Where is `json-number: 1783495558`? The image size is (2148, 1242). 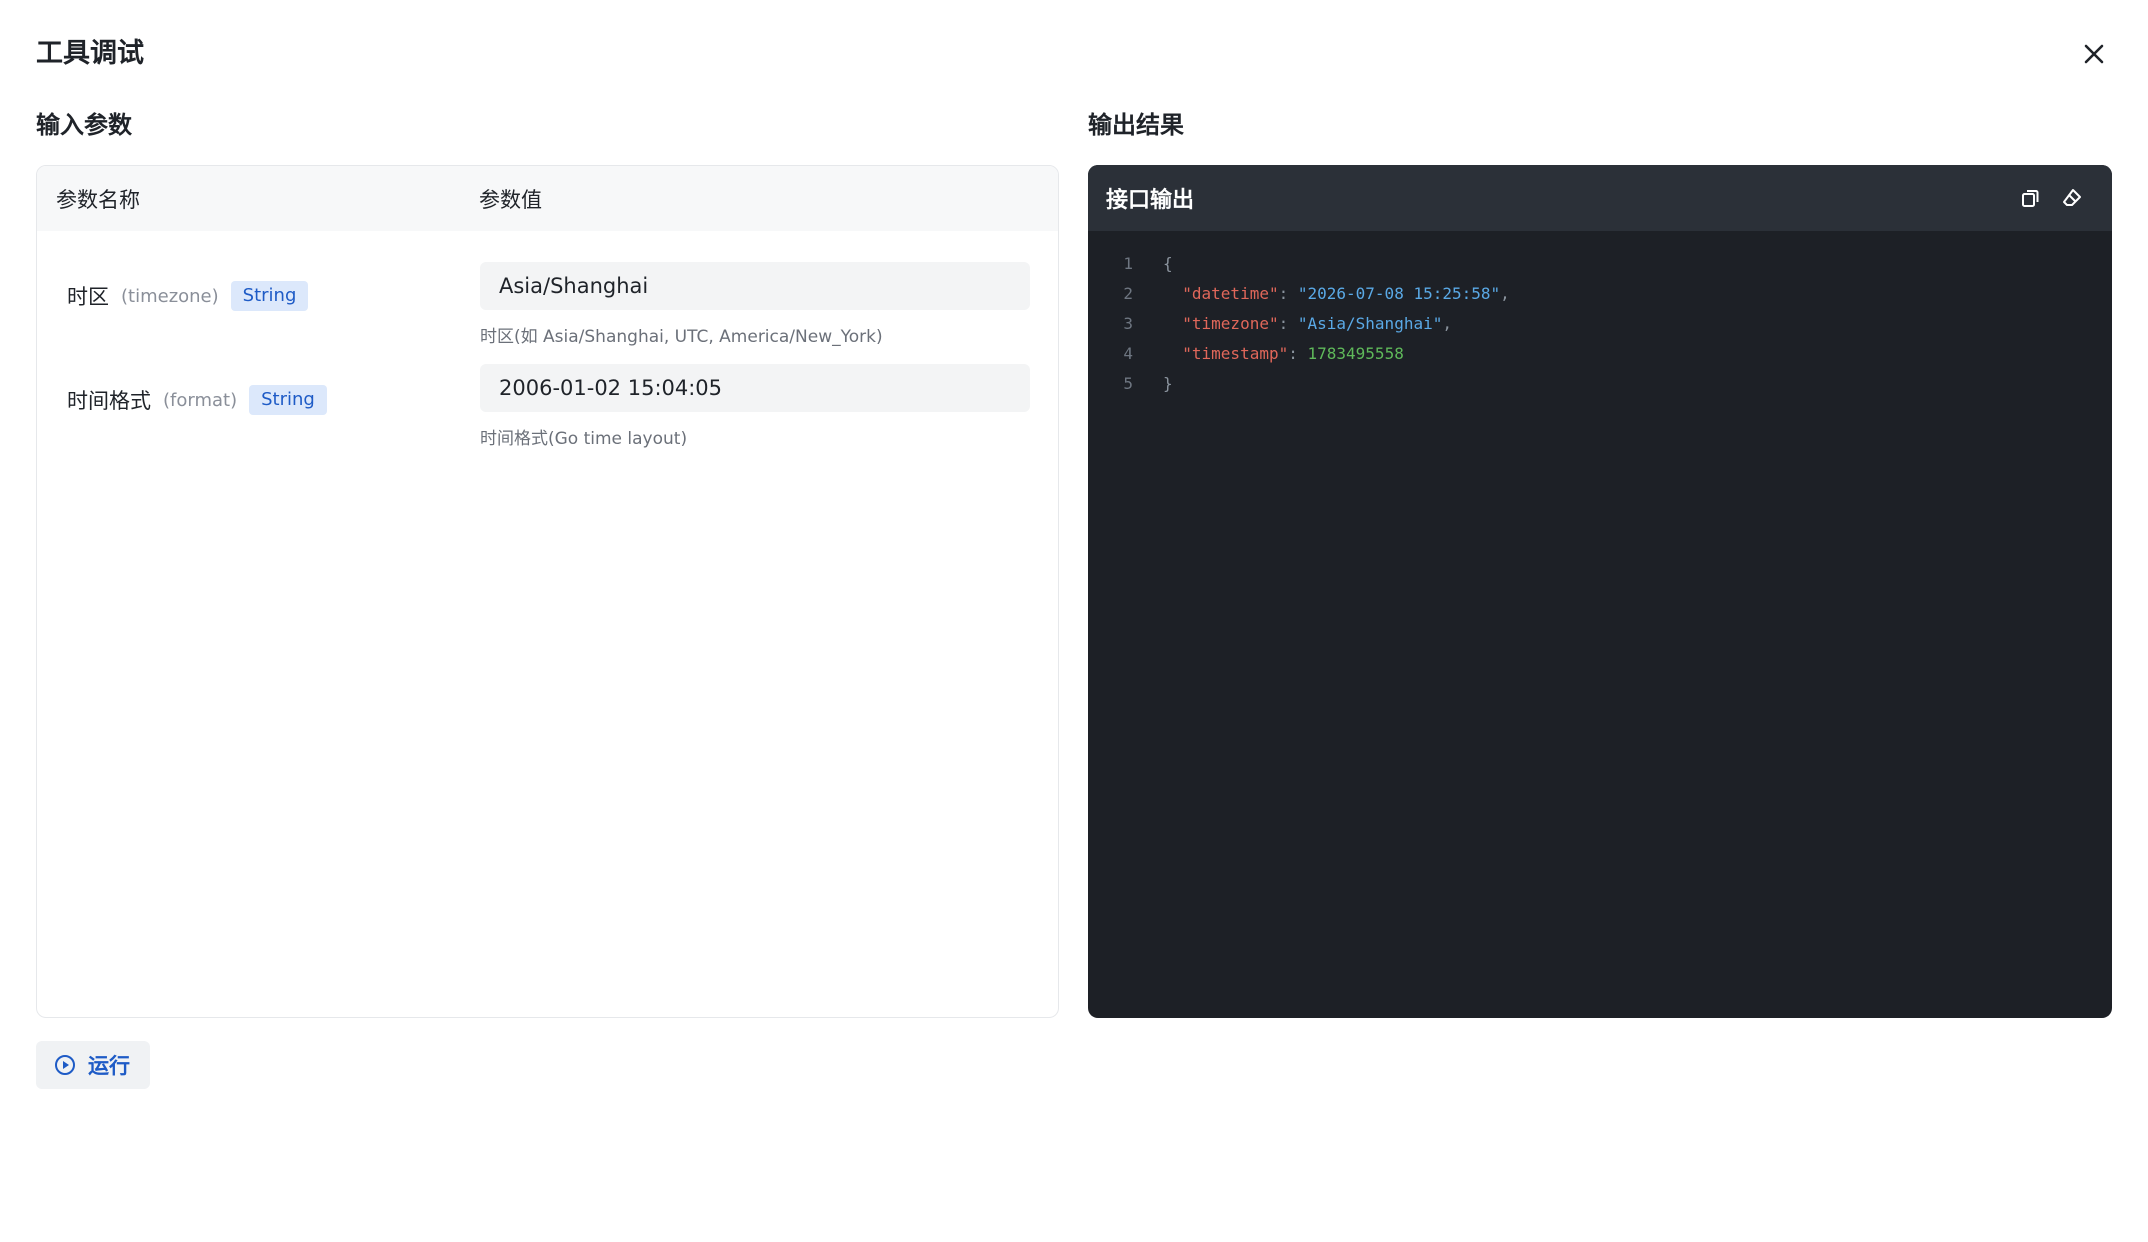
json-number: 1783495558 is located at coordinates (1355, 353).